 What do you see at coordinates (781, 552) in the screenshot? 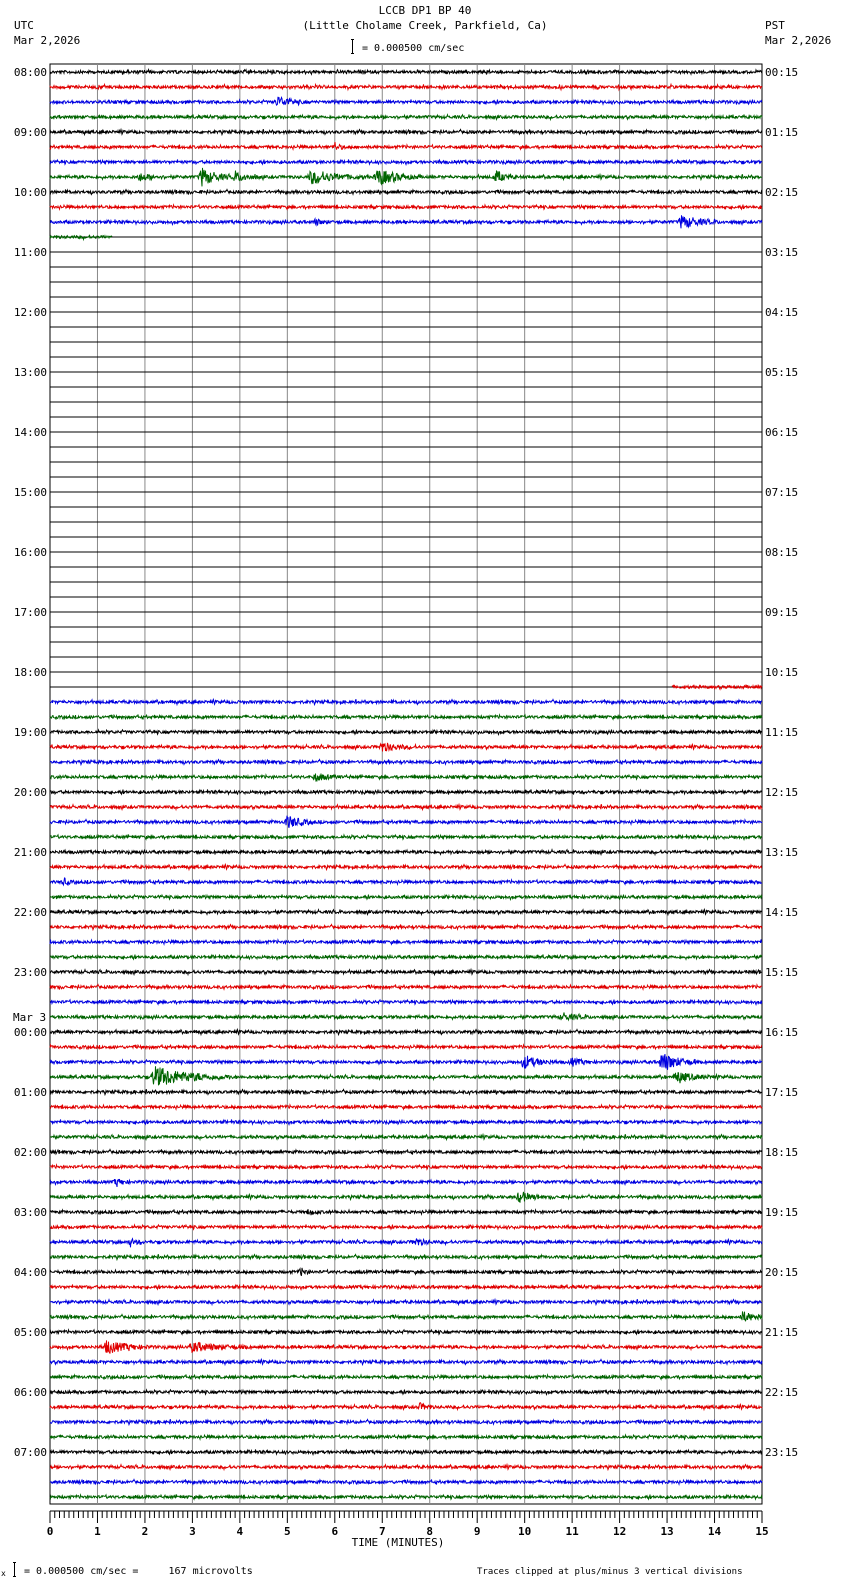
I see `pst-hour-label: 08:15` at bounding box center [781, 552].